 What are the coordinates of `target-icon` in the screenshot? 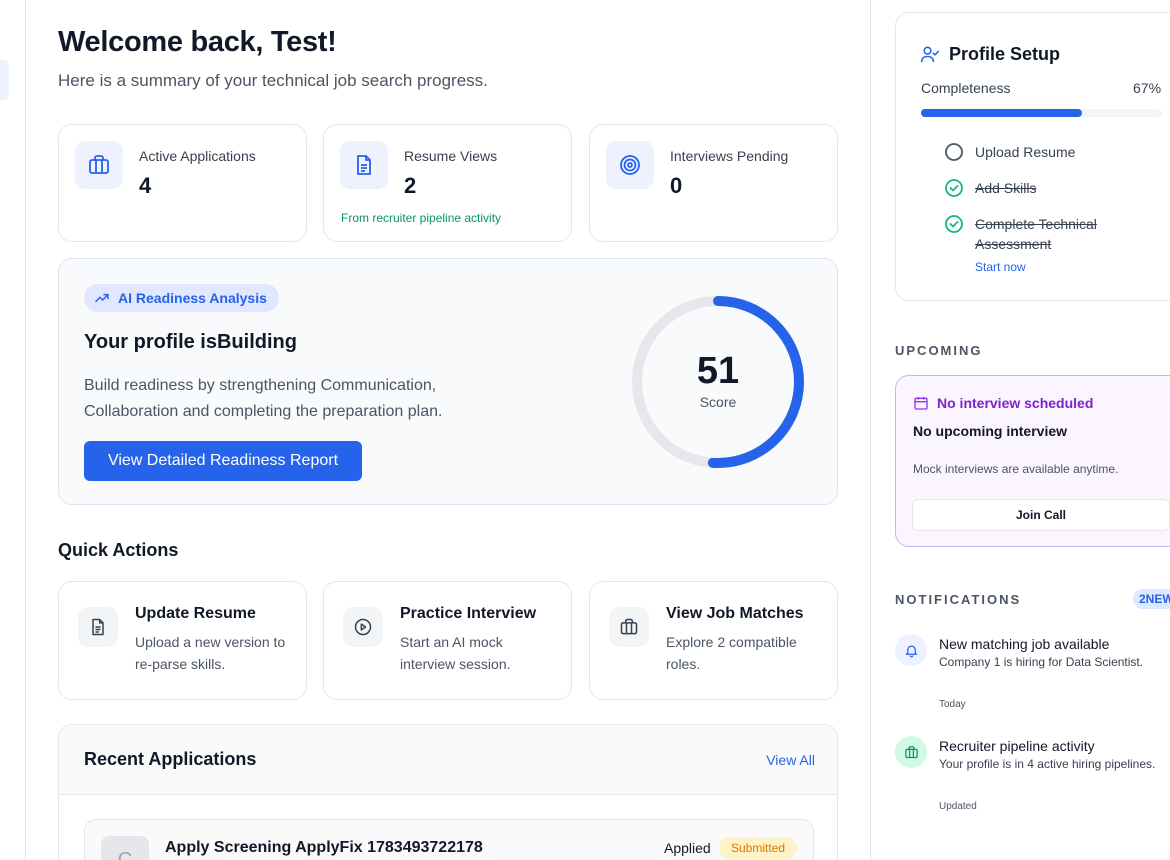 It's located at (630, 165).